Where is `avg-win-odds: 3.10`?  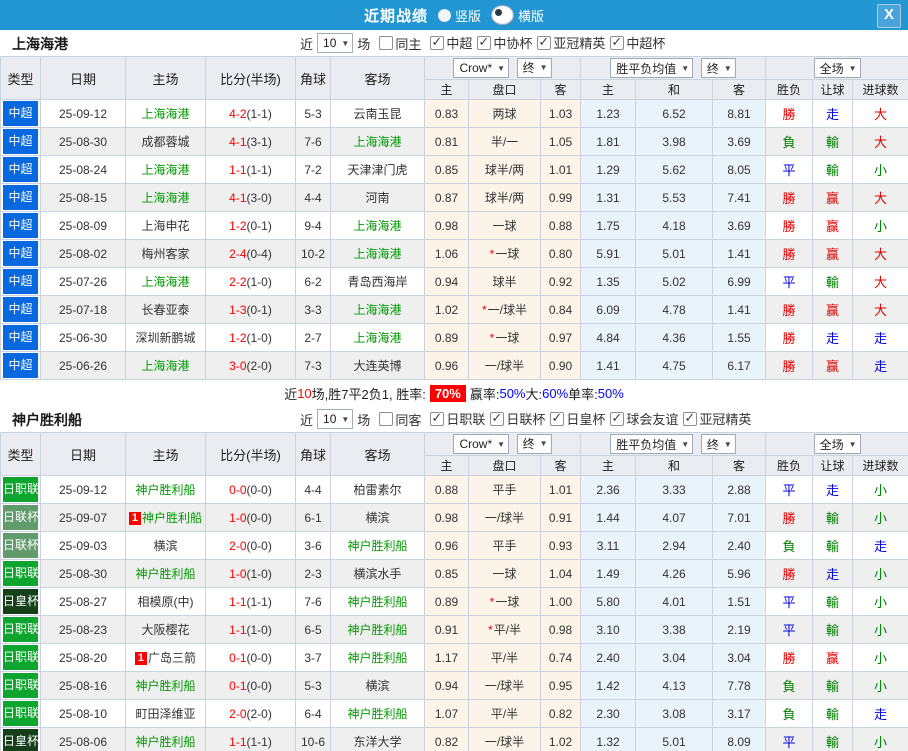
avg-win-odds: 3.10 is located at coordinates (608, 629).